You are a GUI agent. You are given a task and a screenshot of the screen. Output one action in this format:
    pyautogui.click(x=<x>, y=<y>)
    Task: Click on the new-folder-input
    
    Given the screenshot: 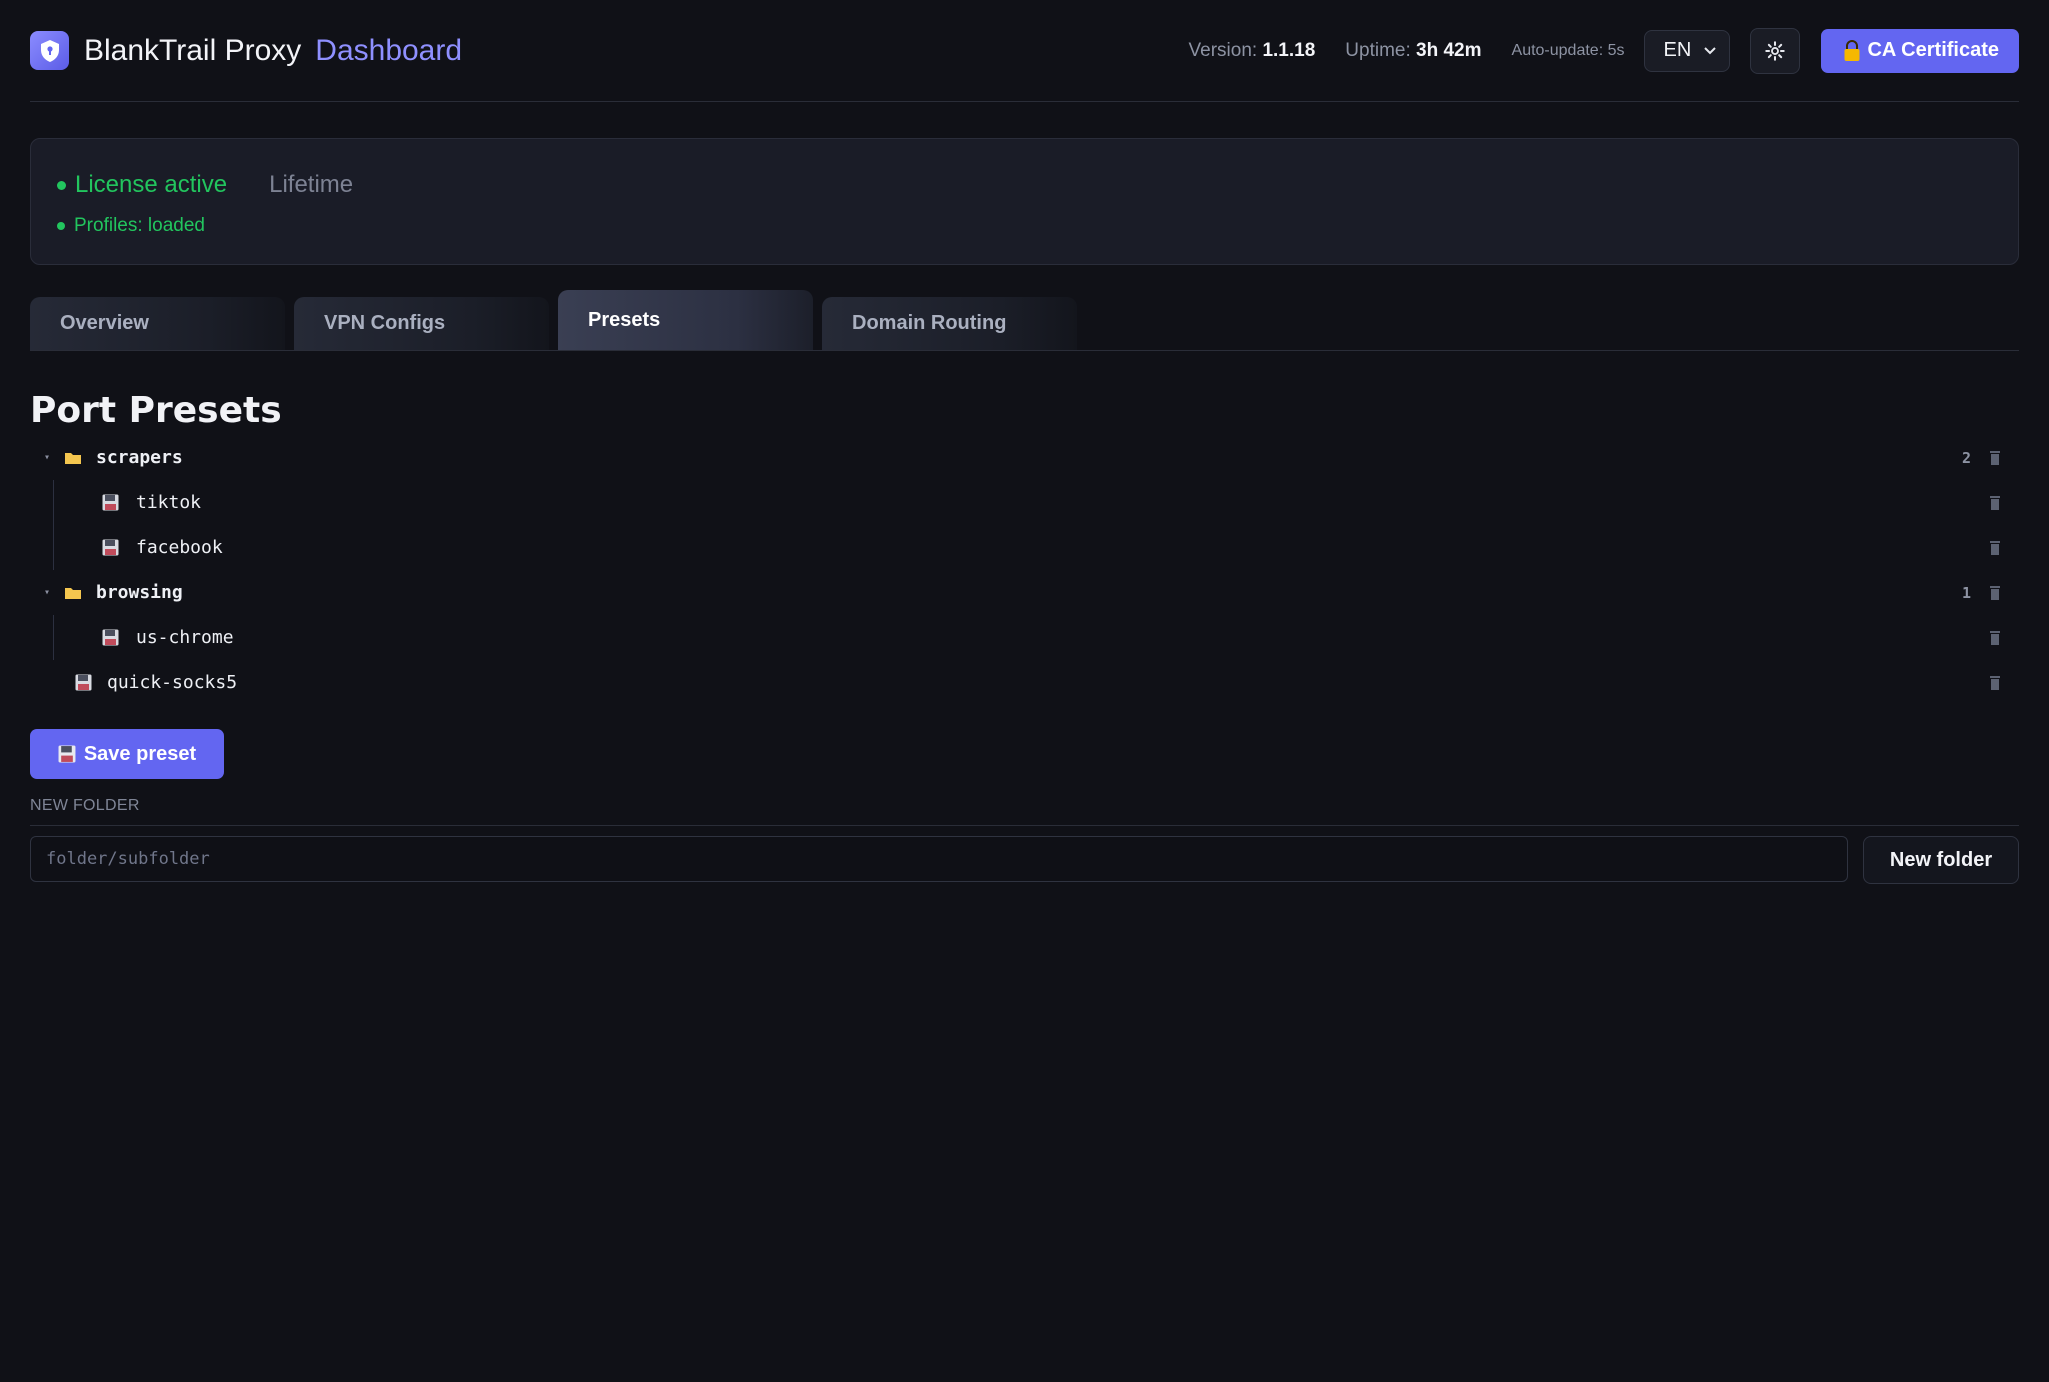 What is the action you would take?
    pyautogui.click(x=939, y=859)
    